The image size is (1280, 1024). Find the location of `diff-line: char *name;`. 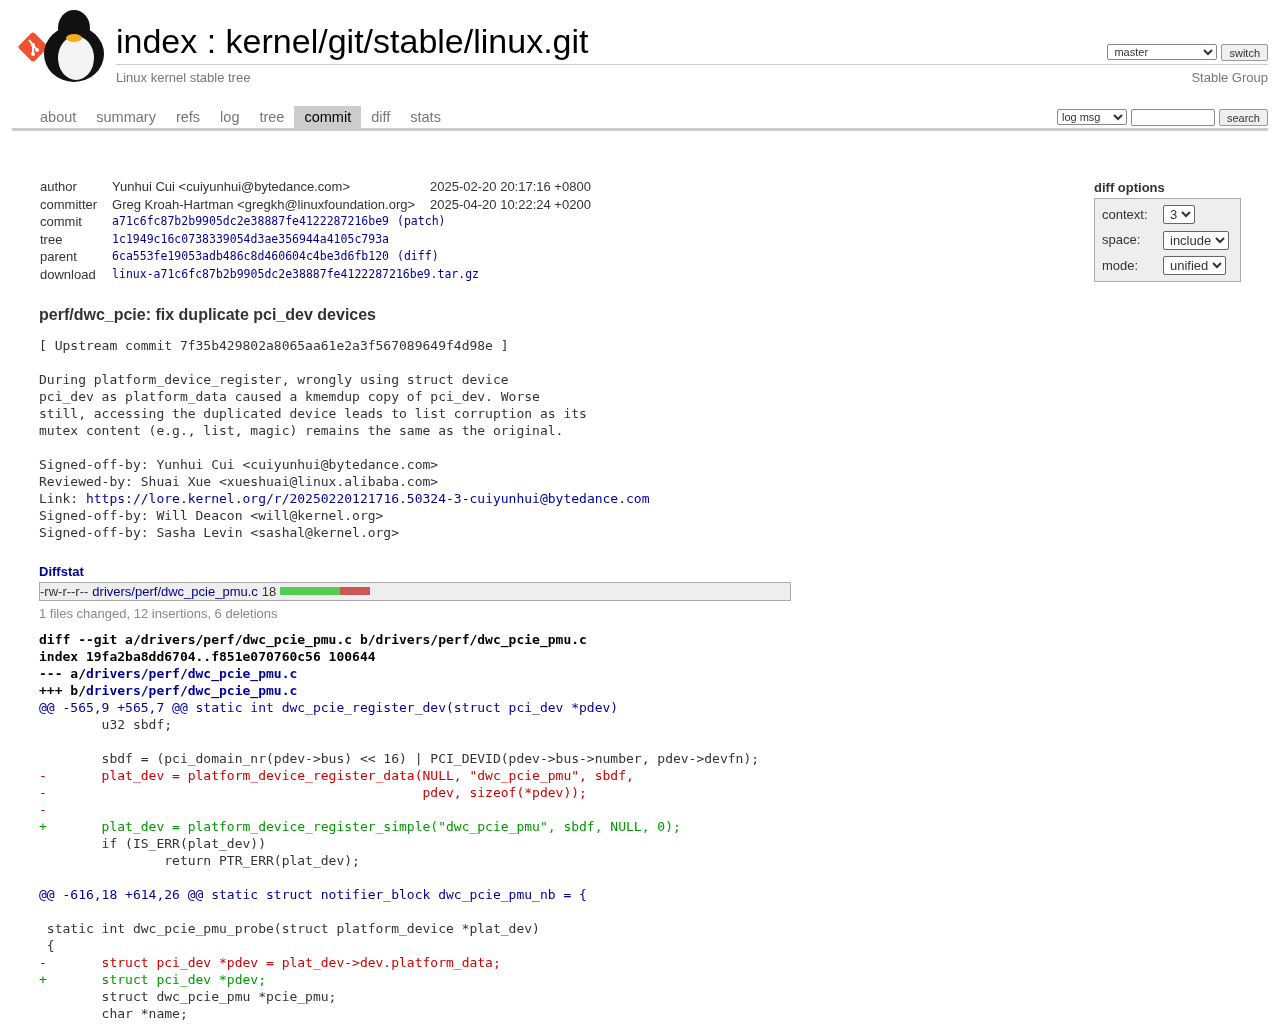

diff-line: char *name; is located at coordinates (144, 1014).